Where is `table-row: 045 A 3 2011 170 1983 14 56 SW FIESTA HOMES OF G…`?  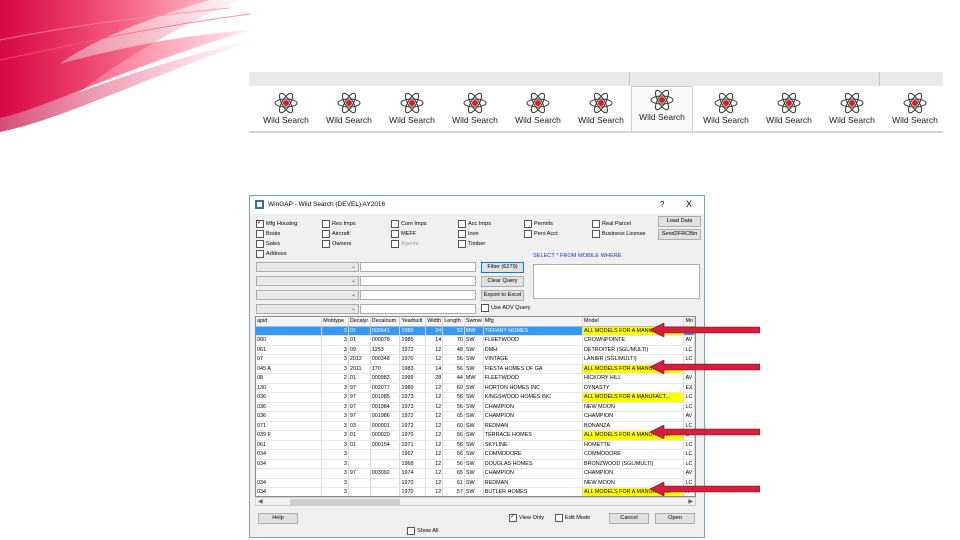 table-row: 045 A 3 2011 170 1983 14 56 SW FIESTA HOMES OF G… is located at coordinates (475, 369).